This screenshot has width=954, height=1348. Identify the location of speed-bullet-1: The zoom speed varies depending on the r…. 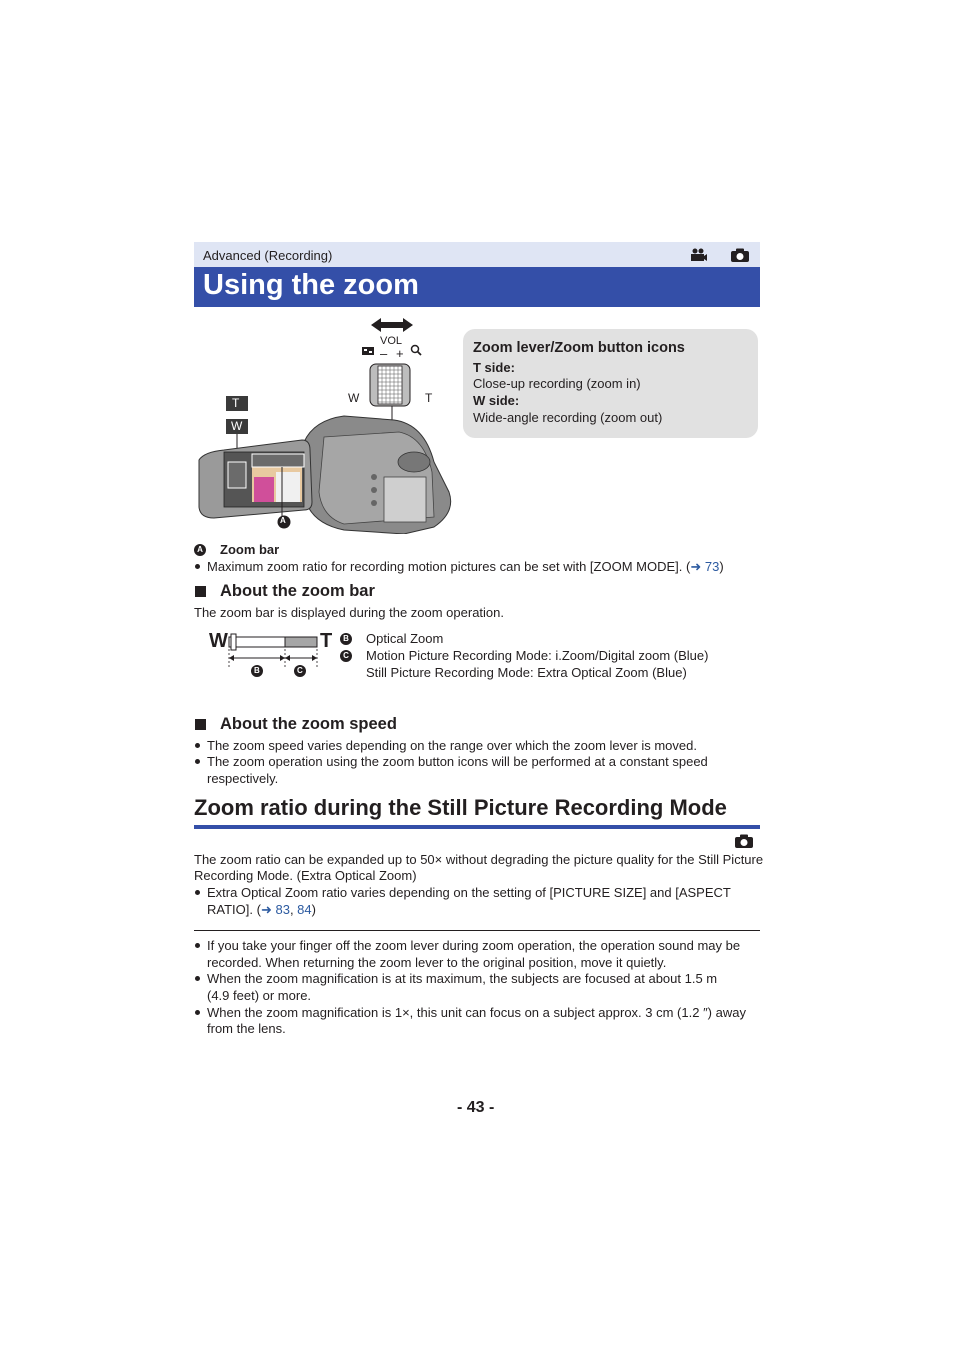
(452, 745).